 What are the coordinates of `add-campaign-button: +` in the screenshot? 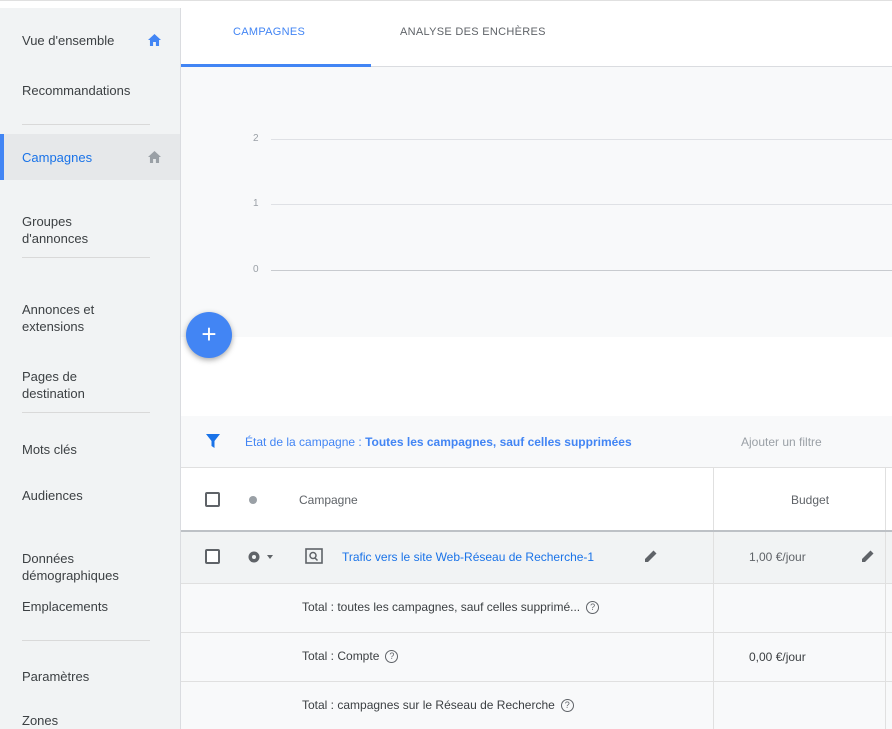 It's located at (209, 335).